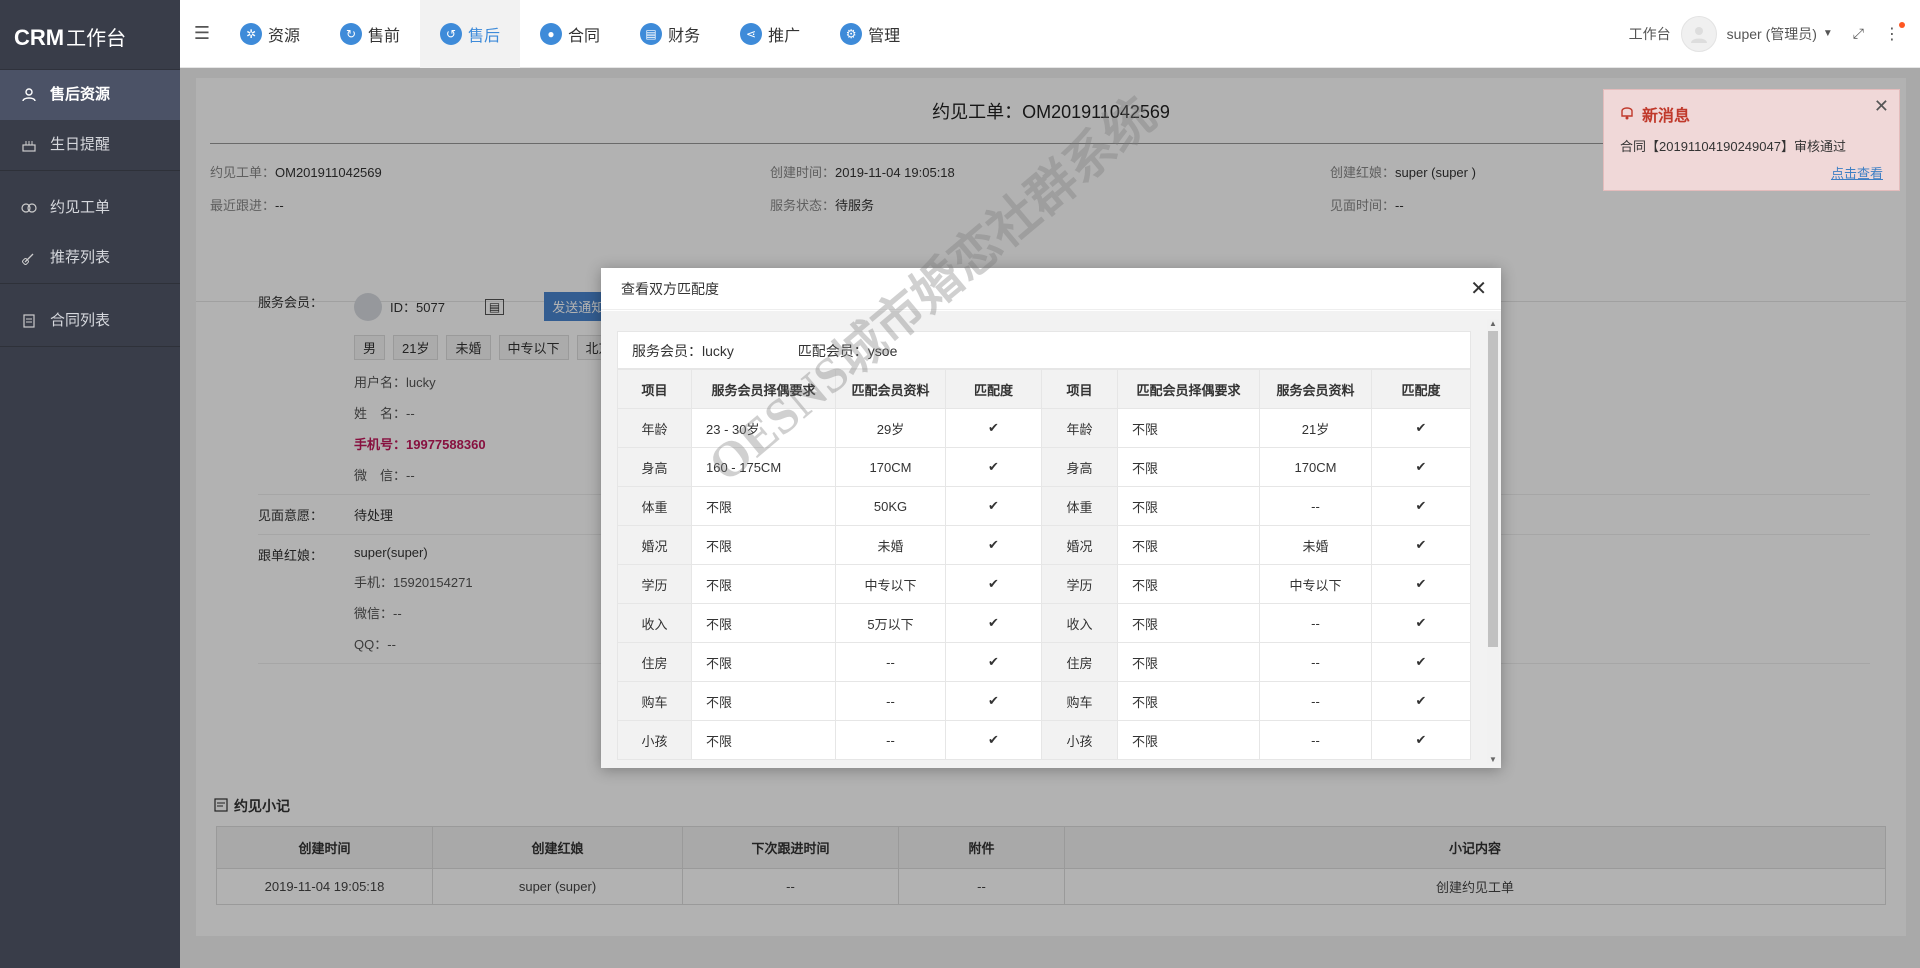 Image resolution: width=1920 pixels, height=968 pixels. I want to click on nav-finance: ▤ 财务, so click(670, 34).